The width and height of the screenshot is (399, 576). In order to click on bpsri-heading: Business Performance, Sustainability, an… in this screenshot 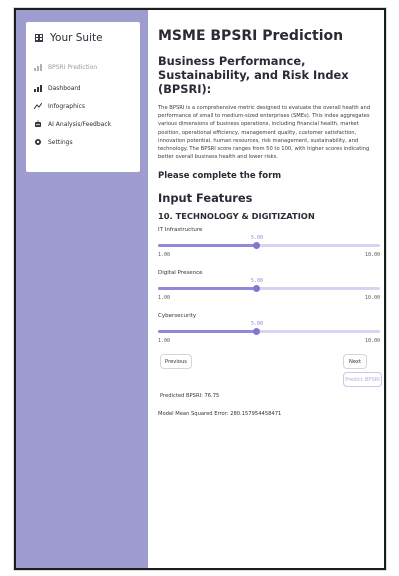, I will do `click(253, 75)`.